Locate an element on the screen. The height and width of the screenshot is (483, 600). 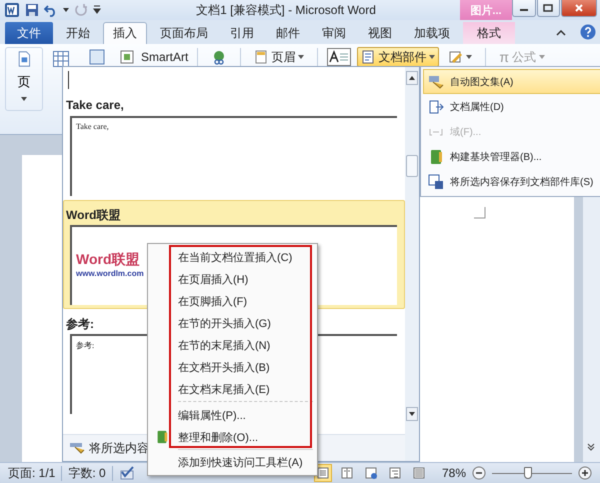
entry-title: 参考: is located at coordinates (80, 324).